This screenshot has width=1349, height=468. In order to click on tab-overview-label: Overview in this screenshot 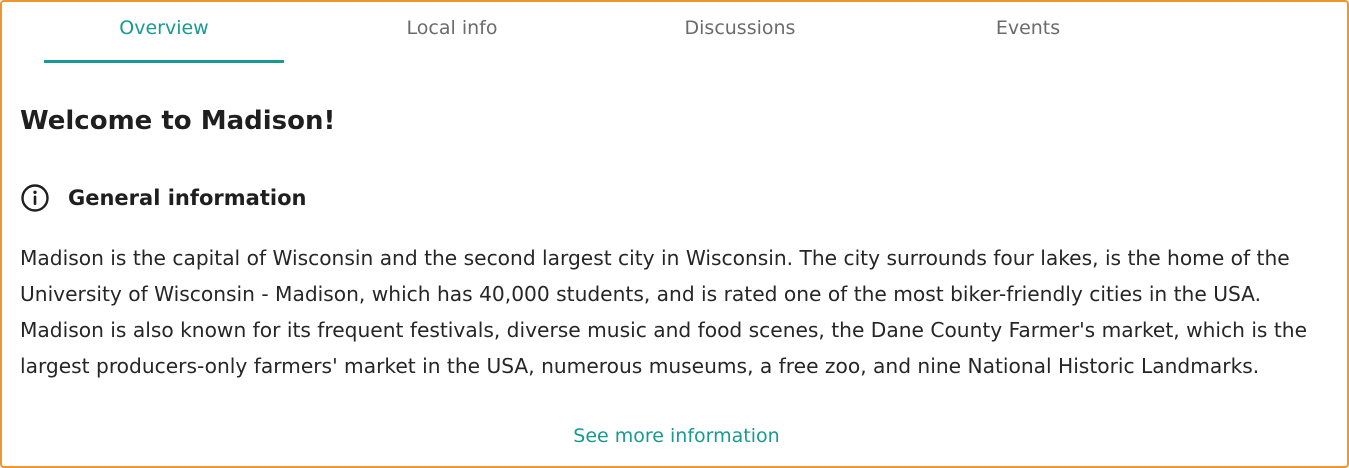, I will do `click(164, 28)`.